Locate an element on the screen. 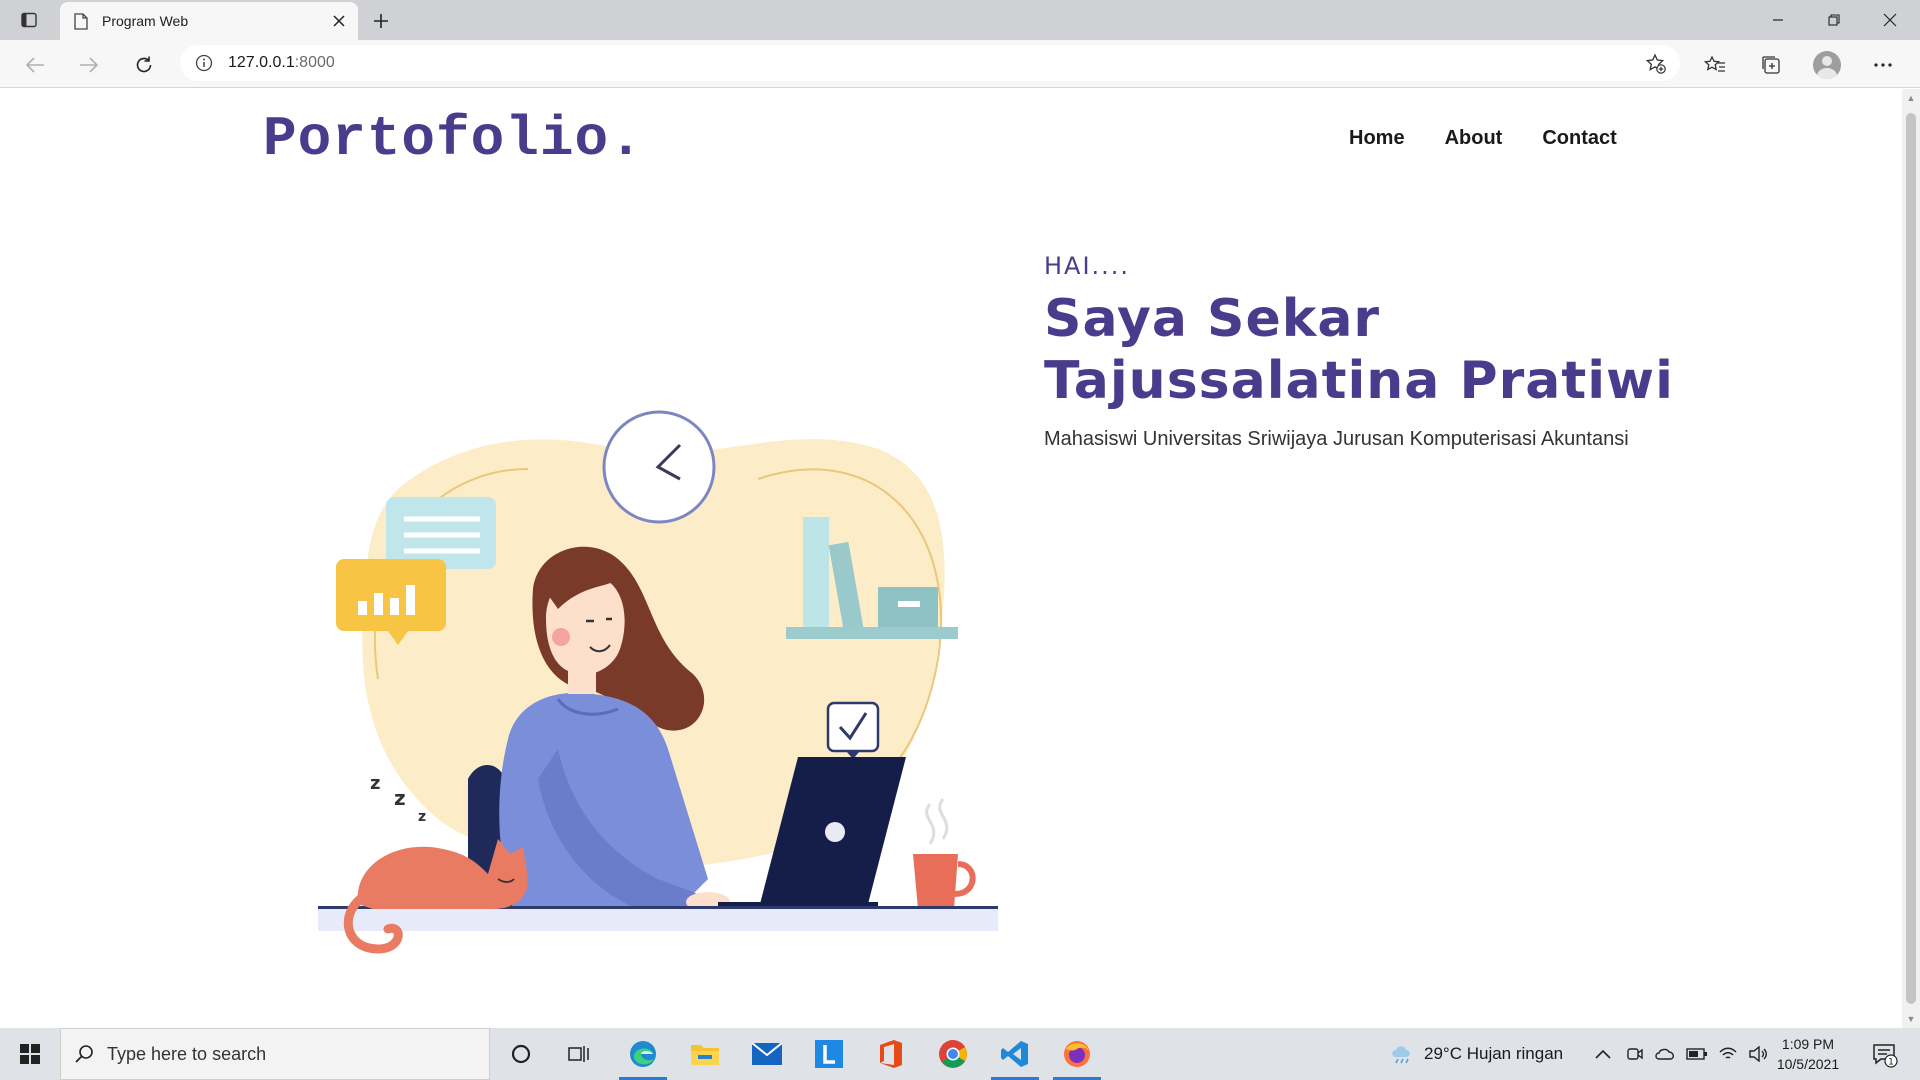 The width and height of the screenshot is (1920, 1080). refresh-button is located at coordinates (144, 65).